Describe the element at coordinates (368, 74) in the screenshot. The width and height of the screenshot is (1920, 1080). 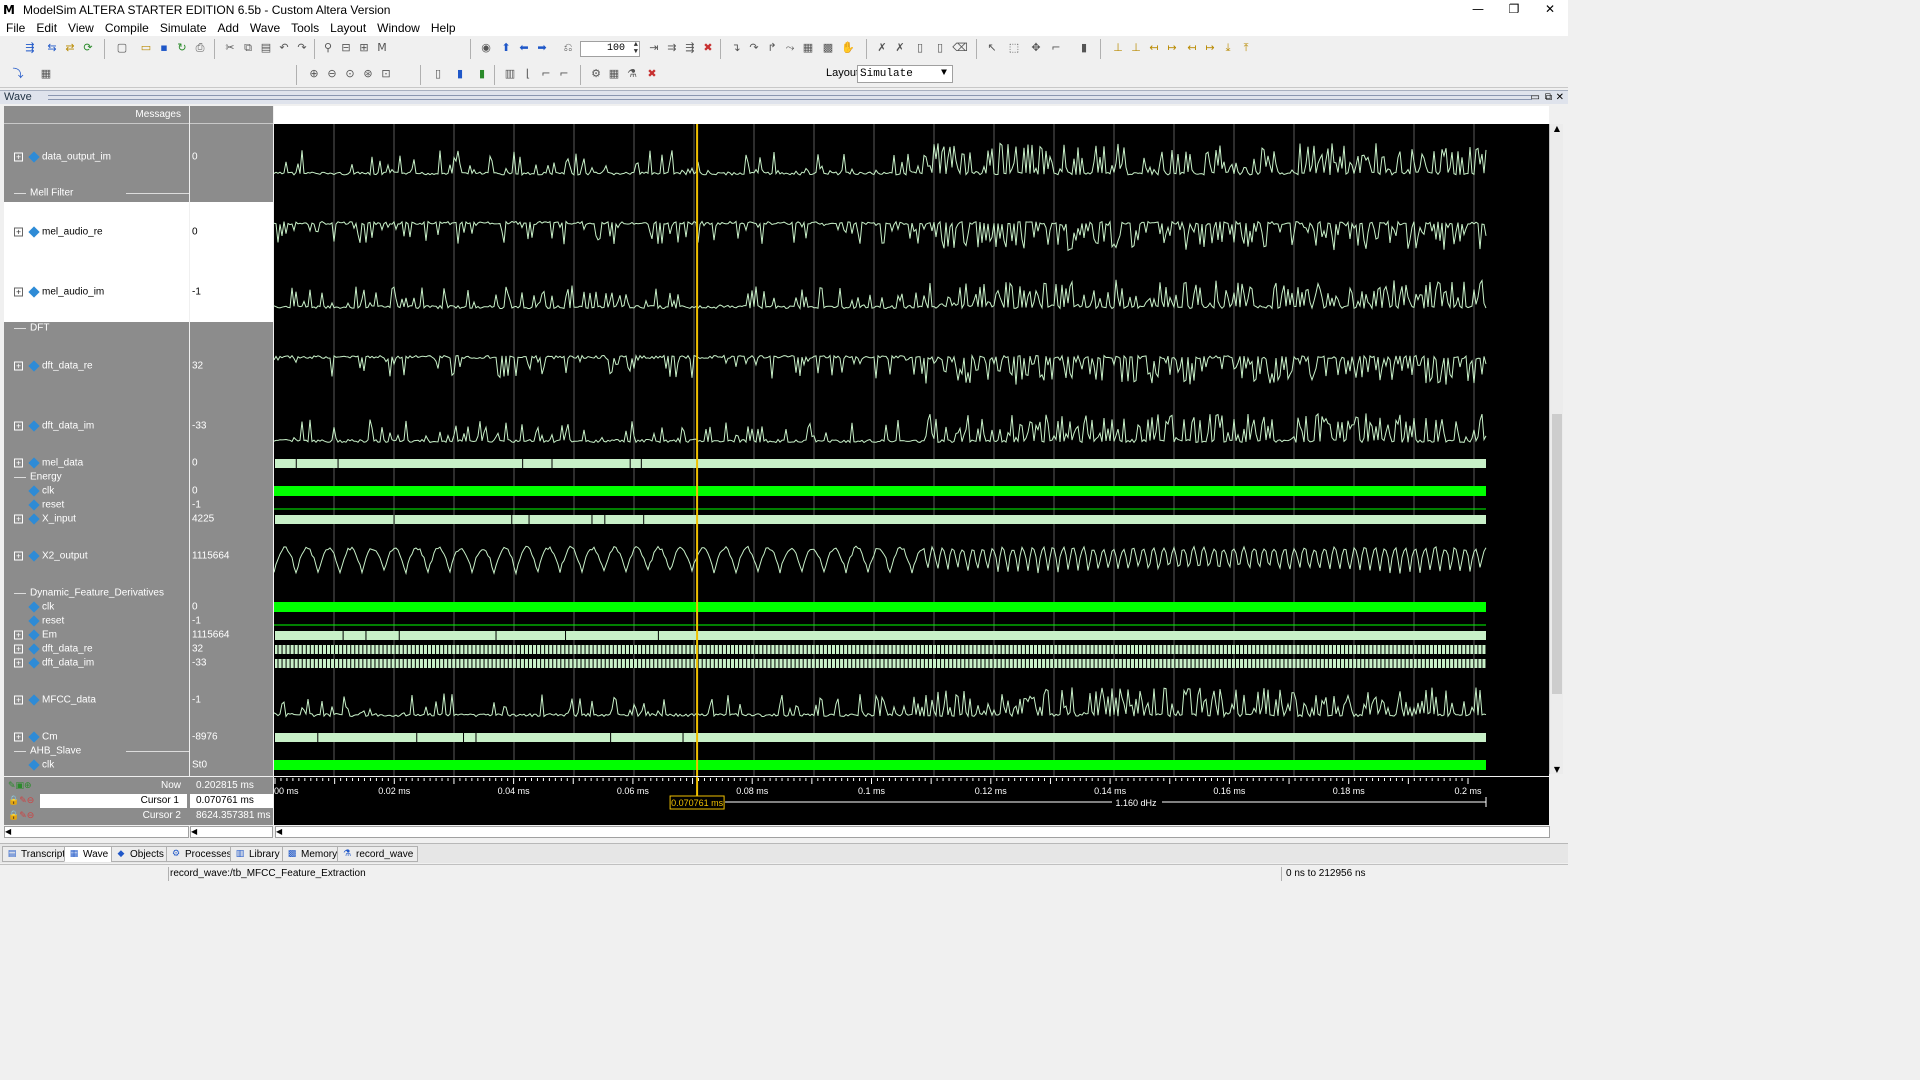
I see `zoom-cursor-icon: ⊛` at that location.